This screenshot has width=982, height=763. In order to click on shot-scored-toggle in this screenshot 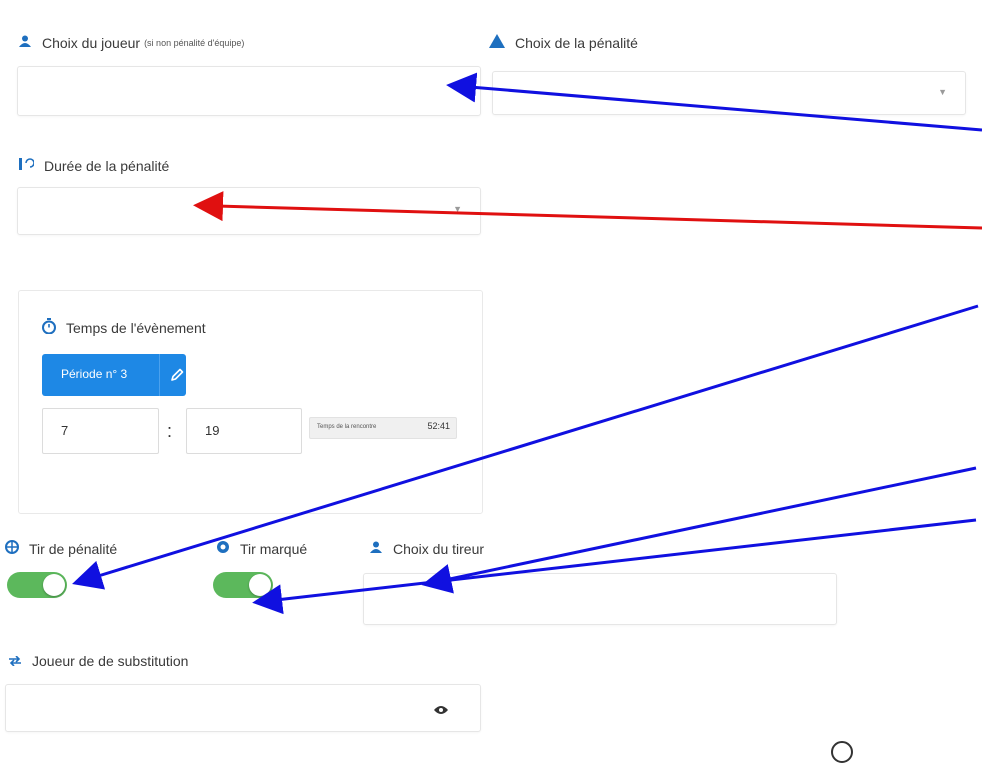, I will do `click(243, 585)`.